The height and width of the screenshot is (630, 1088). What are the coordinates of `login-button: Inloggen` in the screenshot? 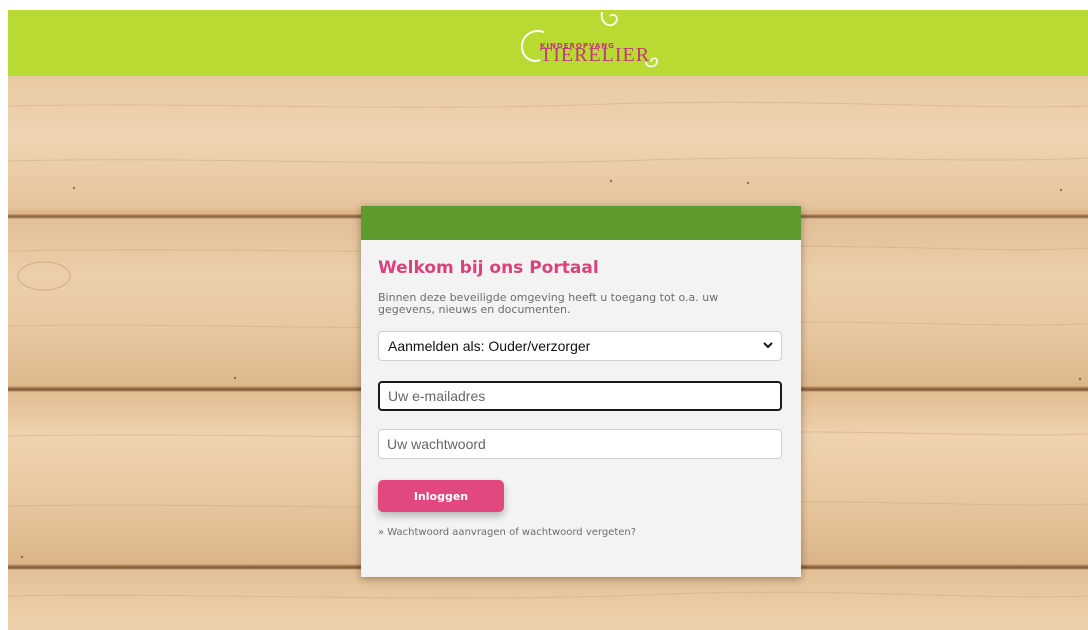 It's located at (441, 496).